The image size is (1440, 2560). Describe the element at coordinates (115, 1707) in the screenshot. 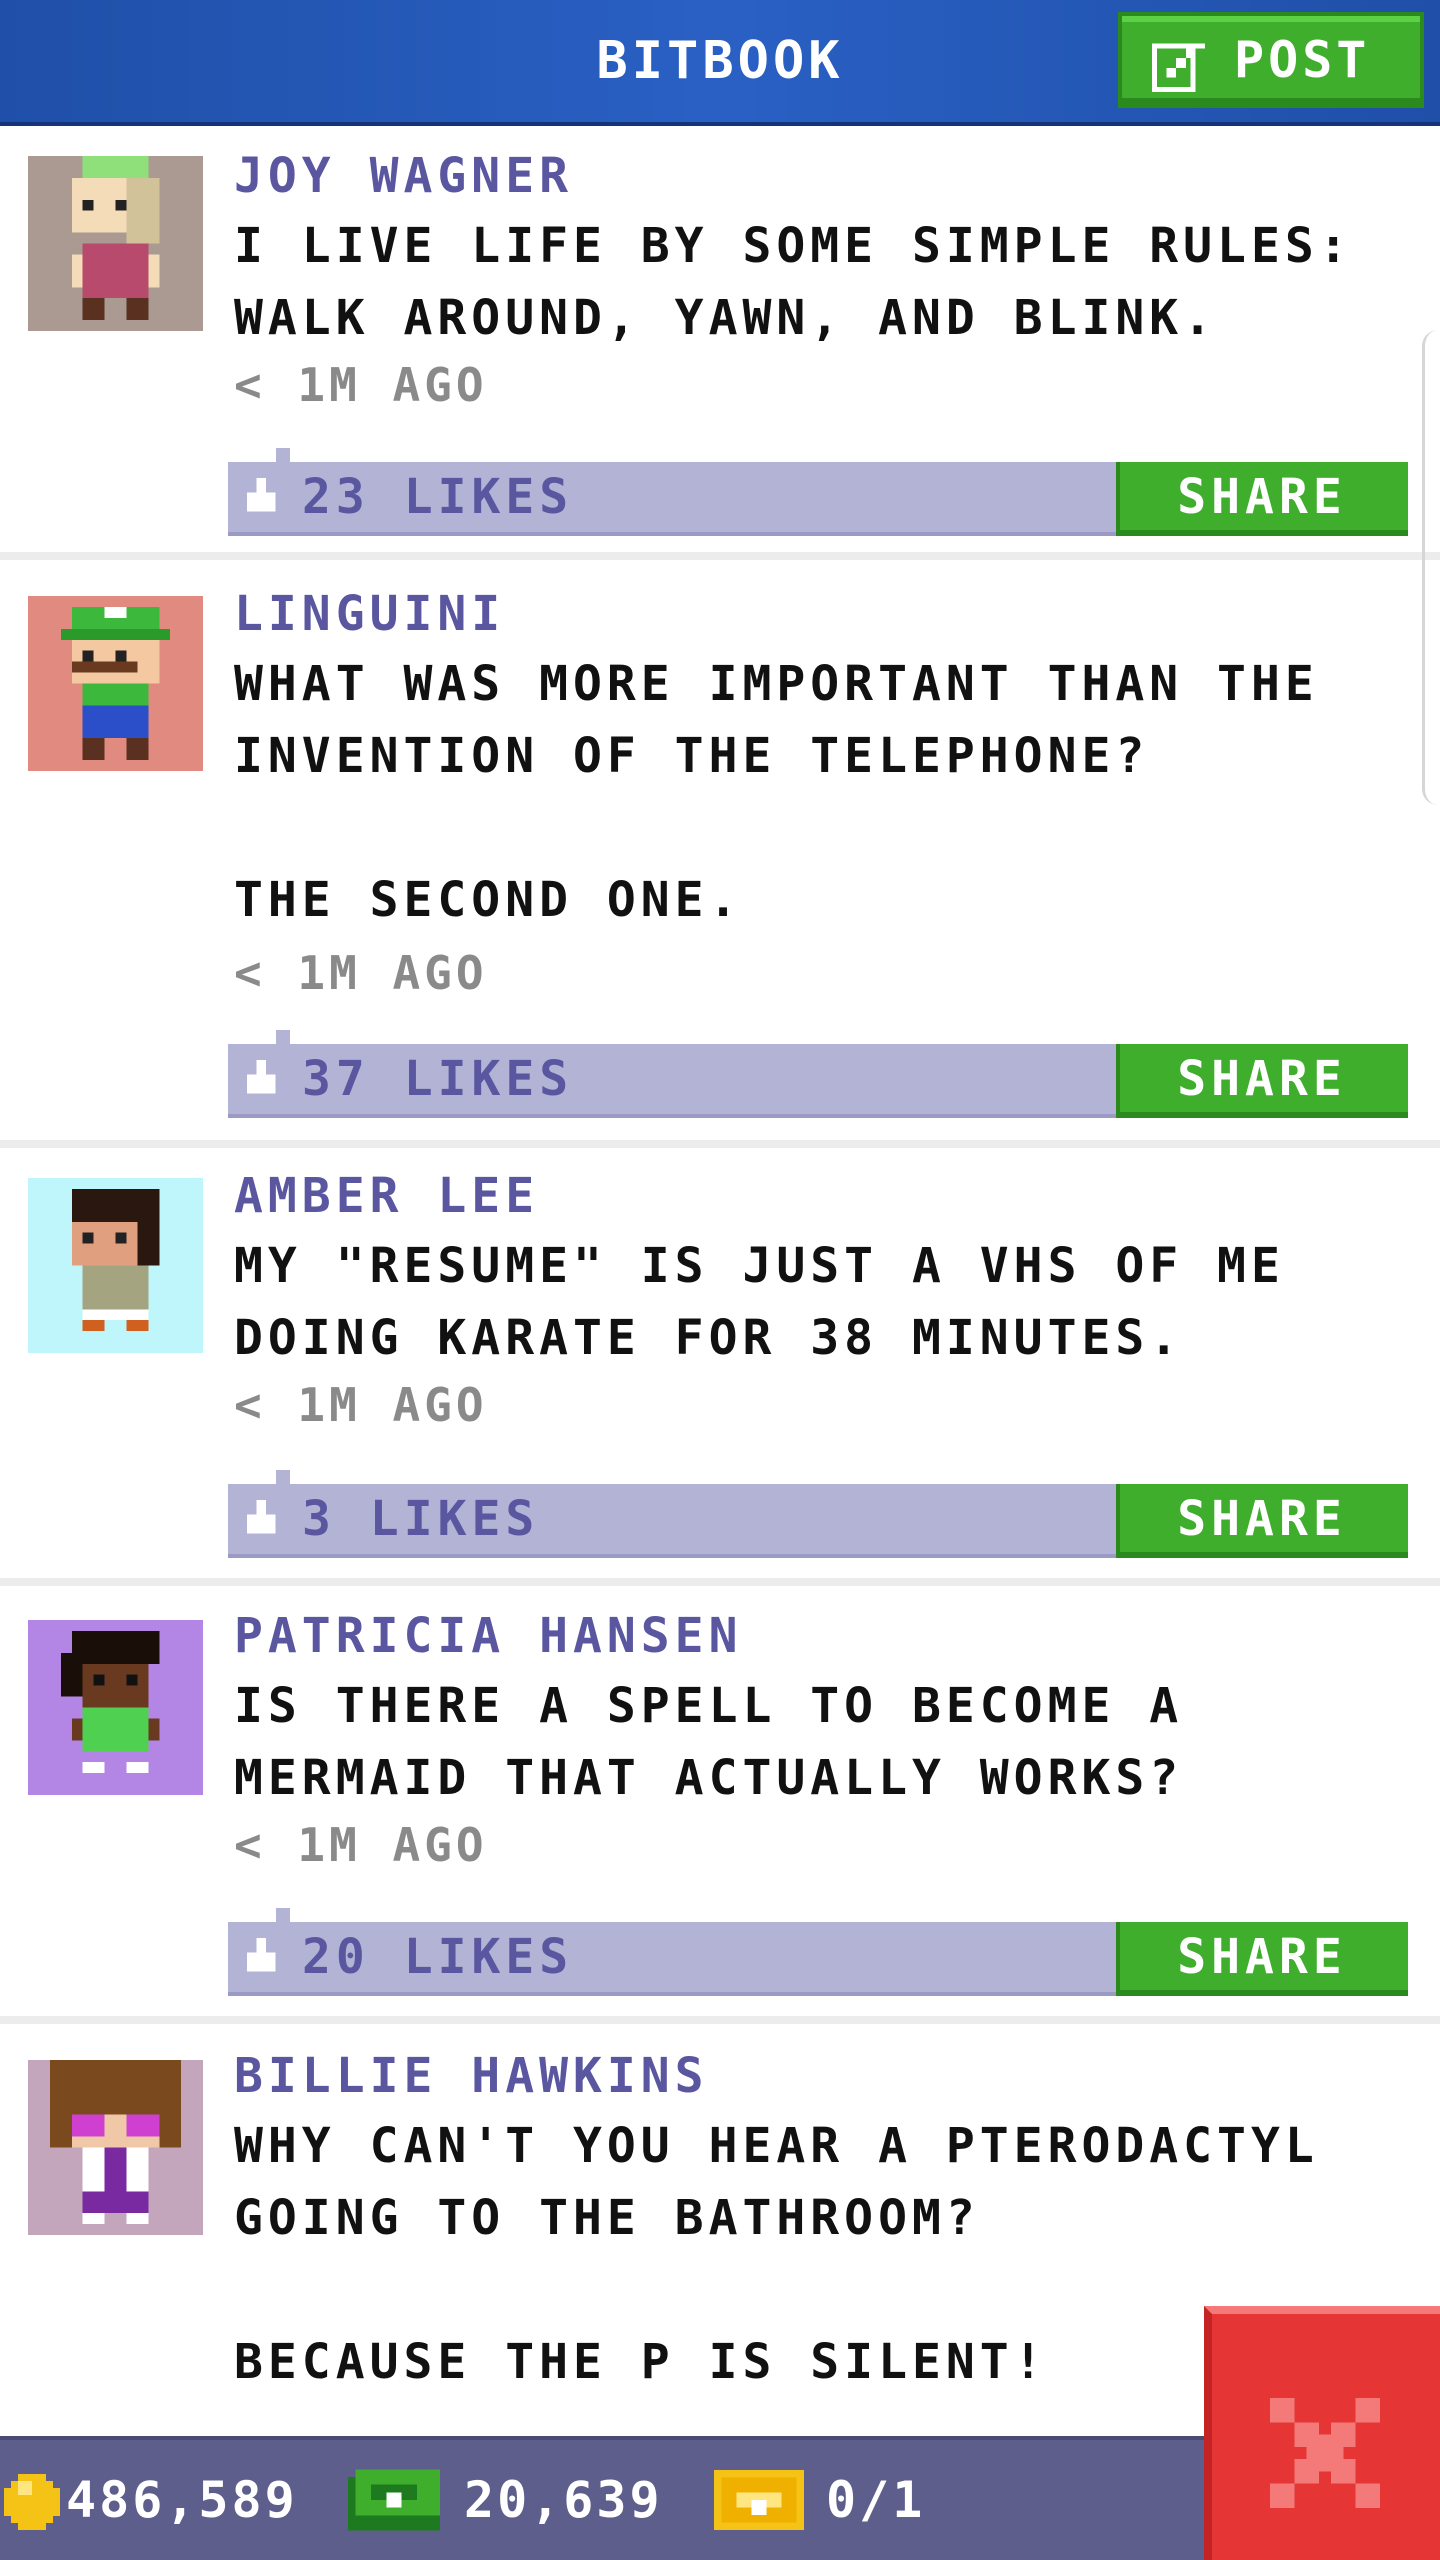

I see `avatar-patricia-hansen` at that location.